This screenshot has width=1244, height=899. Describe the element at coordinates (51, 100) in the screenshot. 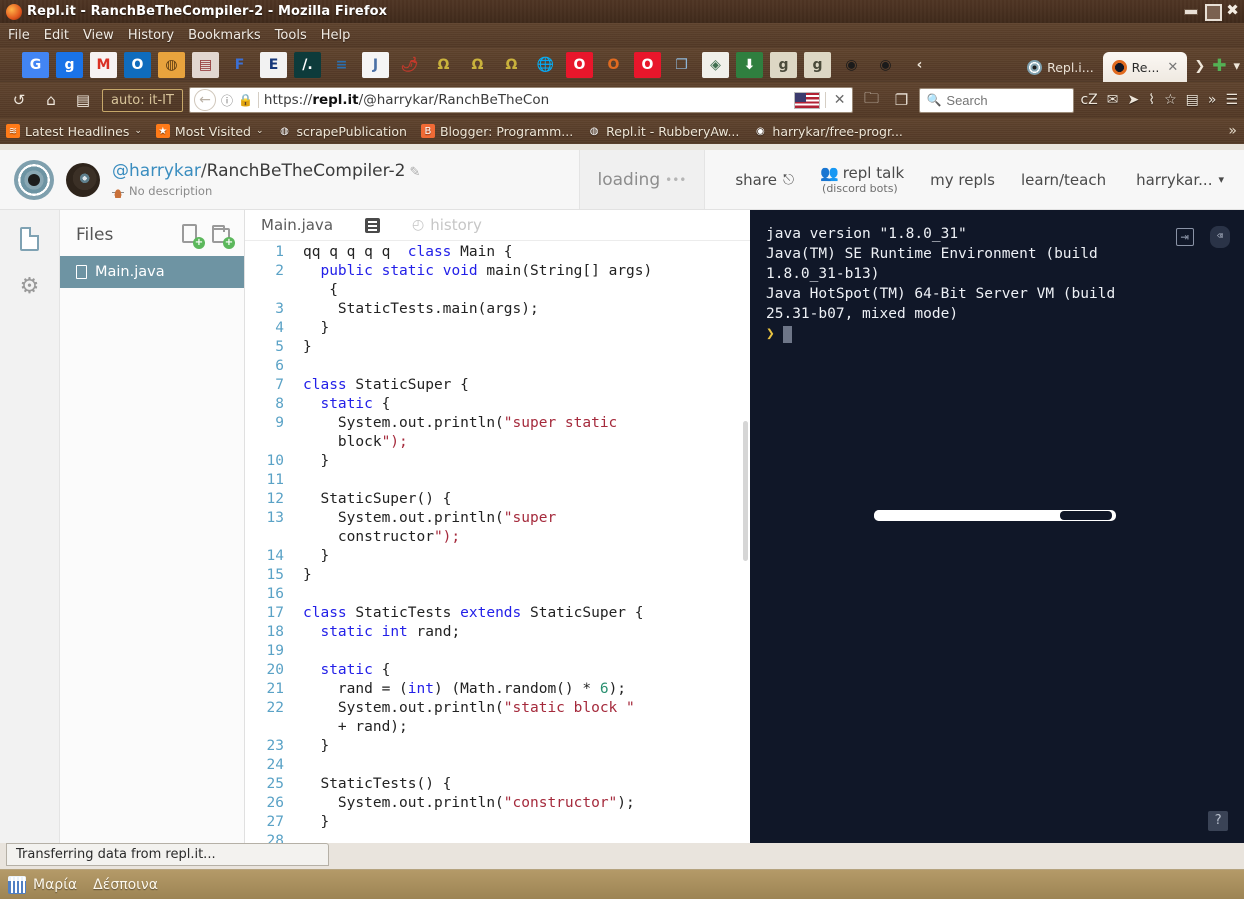

I see `home-icon: ⌂` at that location.